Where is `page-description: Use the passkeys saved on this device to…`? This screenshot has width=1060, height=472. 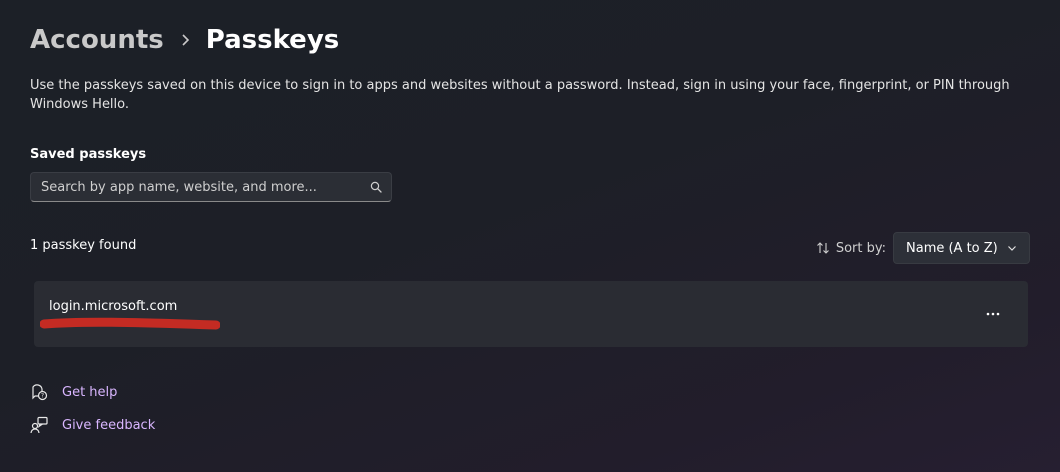
page-description: Use the passkeys saved on this device to… is located at coordinates (520, 95).